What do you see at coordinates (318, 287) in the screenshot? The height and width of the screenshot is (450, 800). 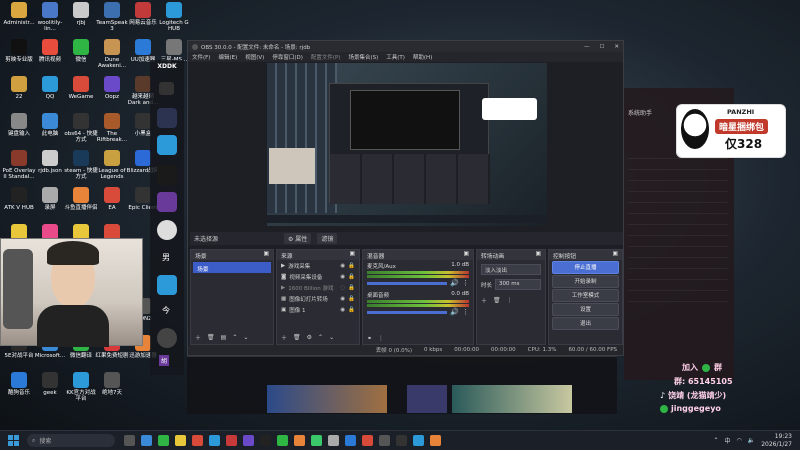 I see `source-item: ▶ 1600 Billion 游戏 ◌ 🔒` at bounding box center [318, 287].